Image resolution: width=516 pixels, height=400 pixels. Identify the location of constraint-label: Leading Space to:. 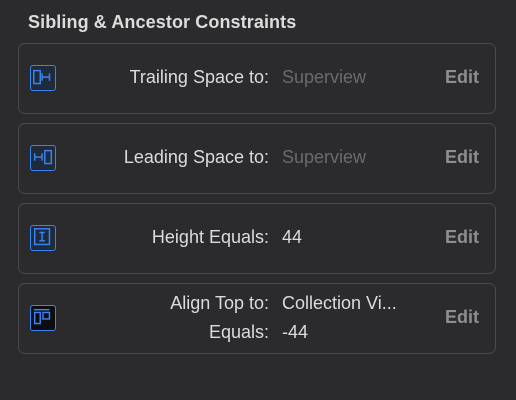
(196, 157).